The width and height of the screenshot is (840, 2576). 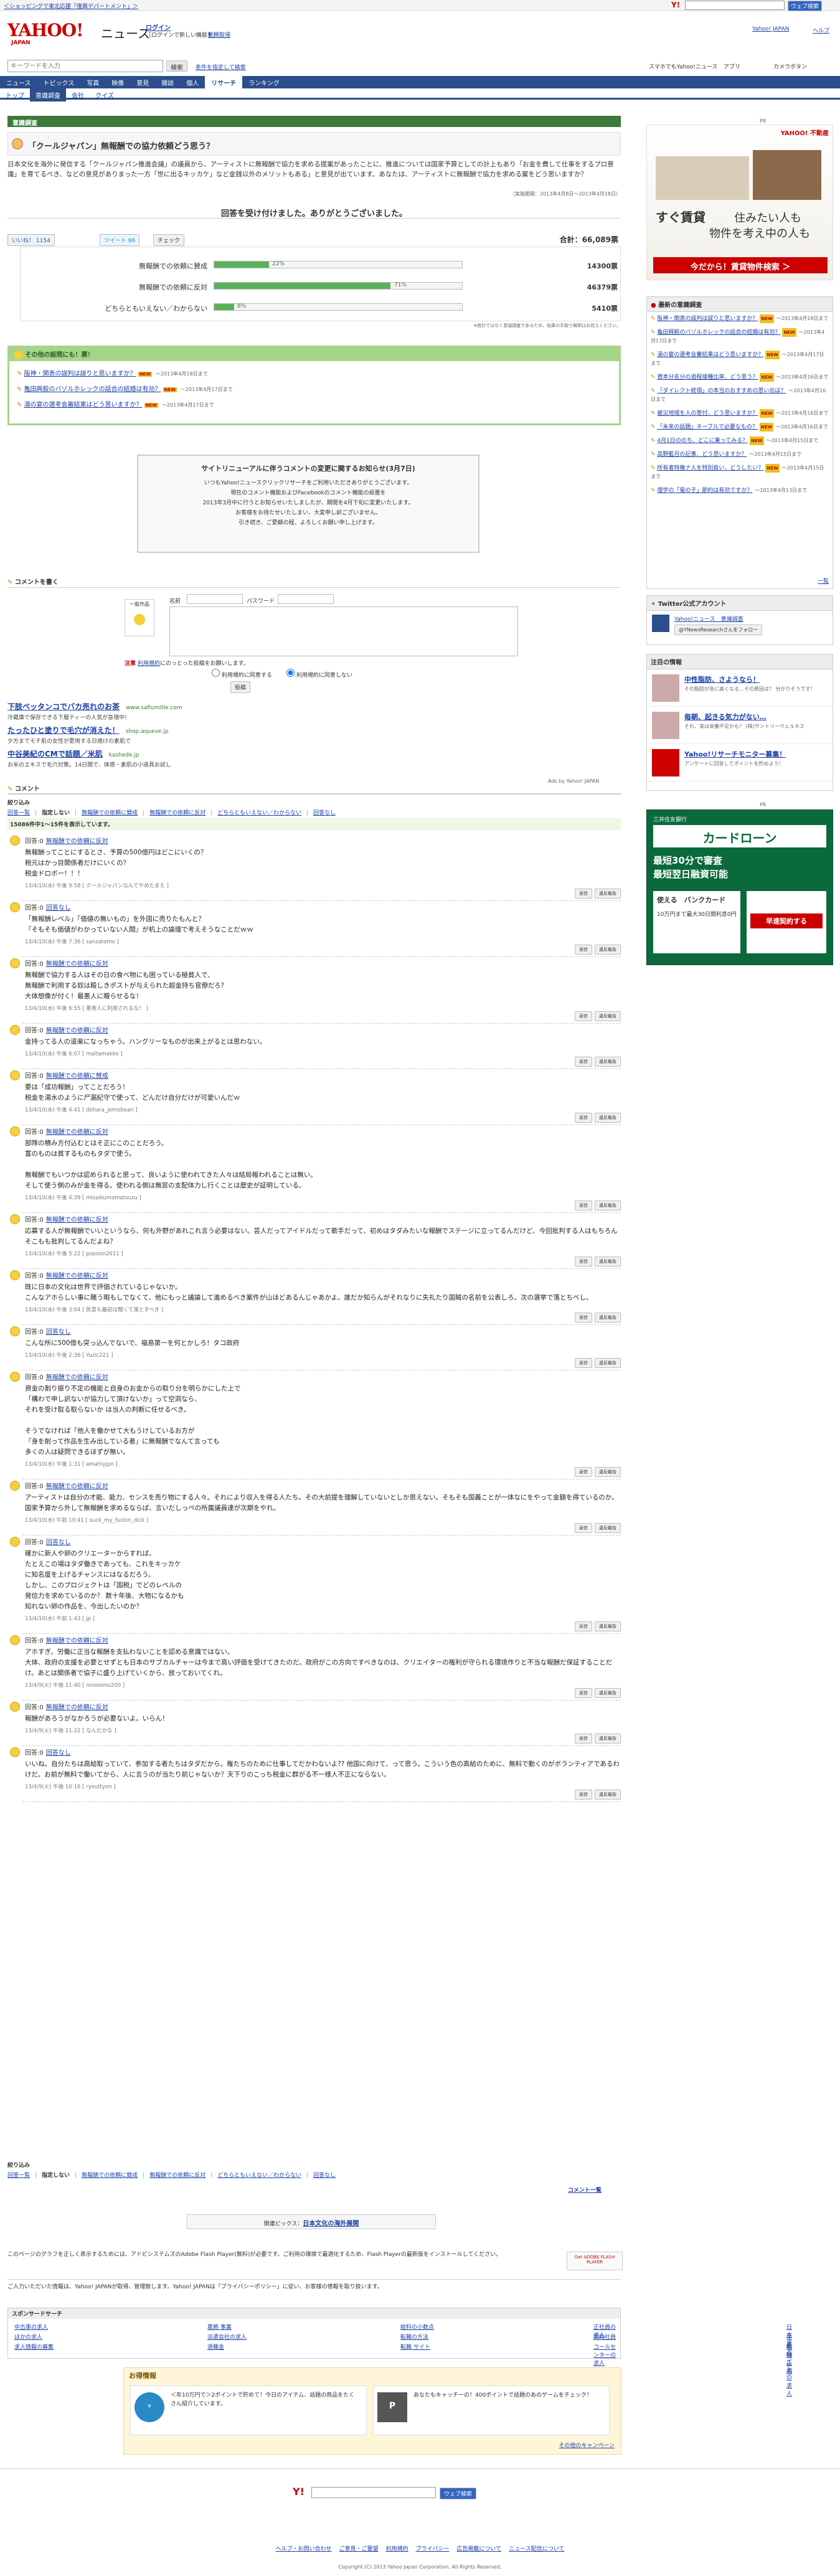 What do you see at coordinates (536, 2549) in the screenshot?
I see `footer-link: ニュース配信について` at bounding box center [536, 2549].